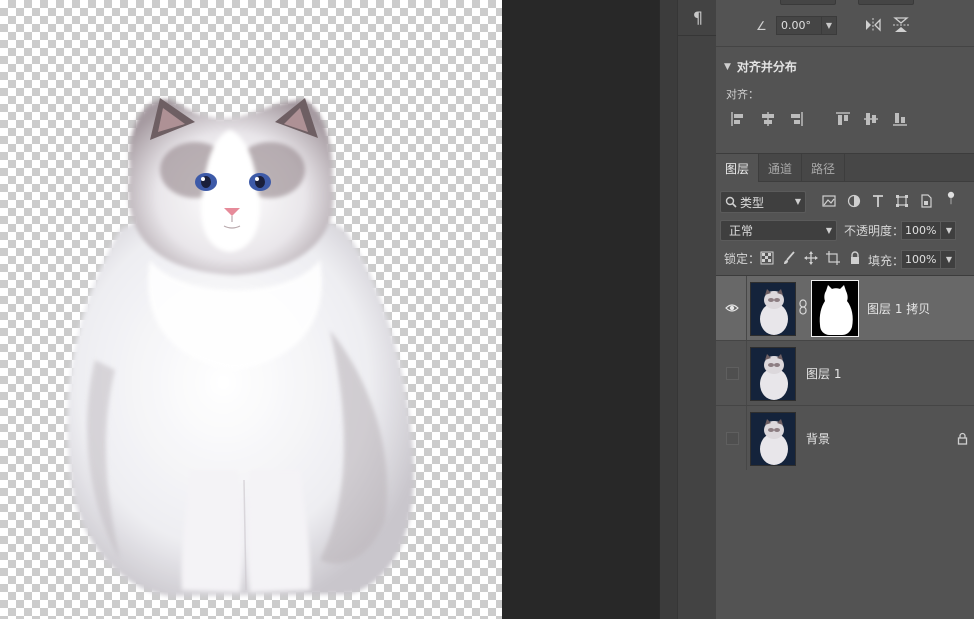  I want to click on lock-position-icon, so click(811, 258).